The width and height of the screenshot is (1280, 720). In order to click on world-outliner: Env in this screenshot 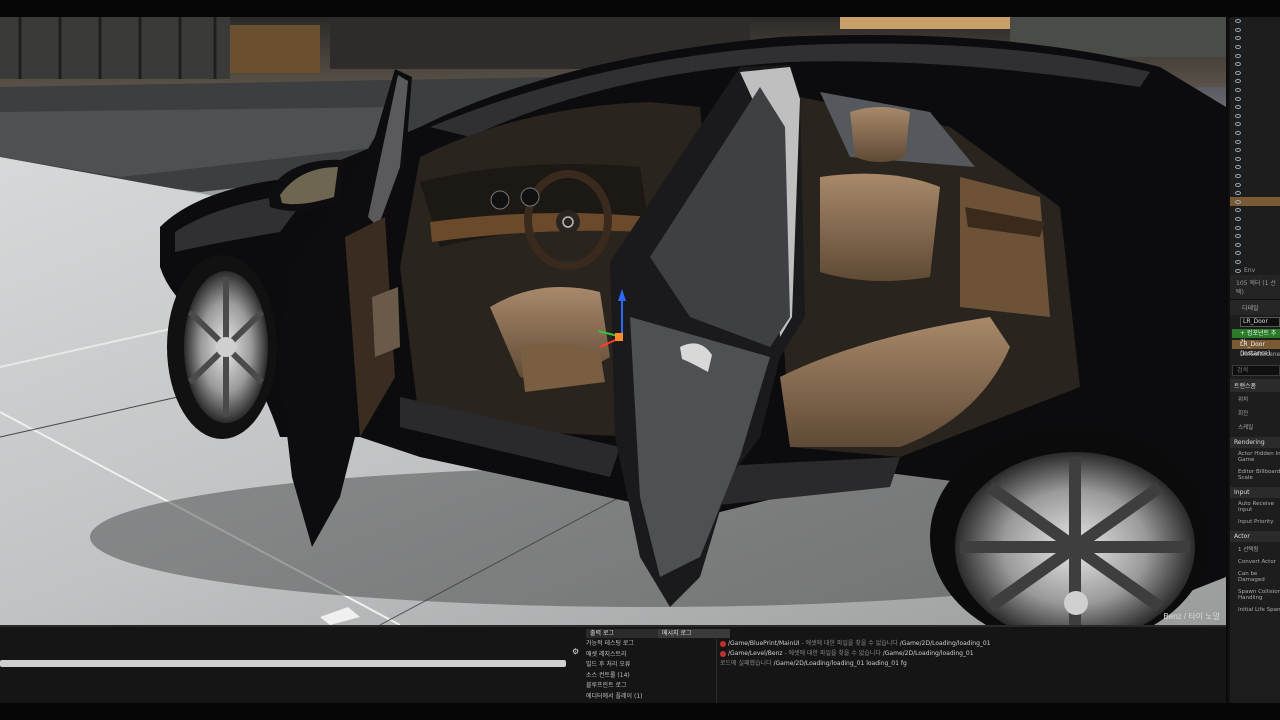, I will do `click(1255, 146)`.